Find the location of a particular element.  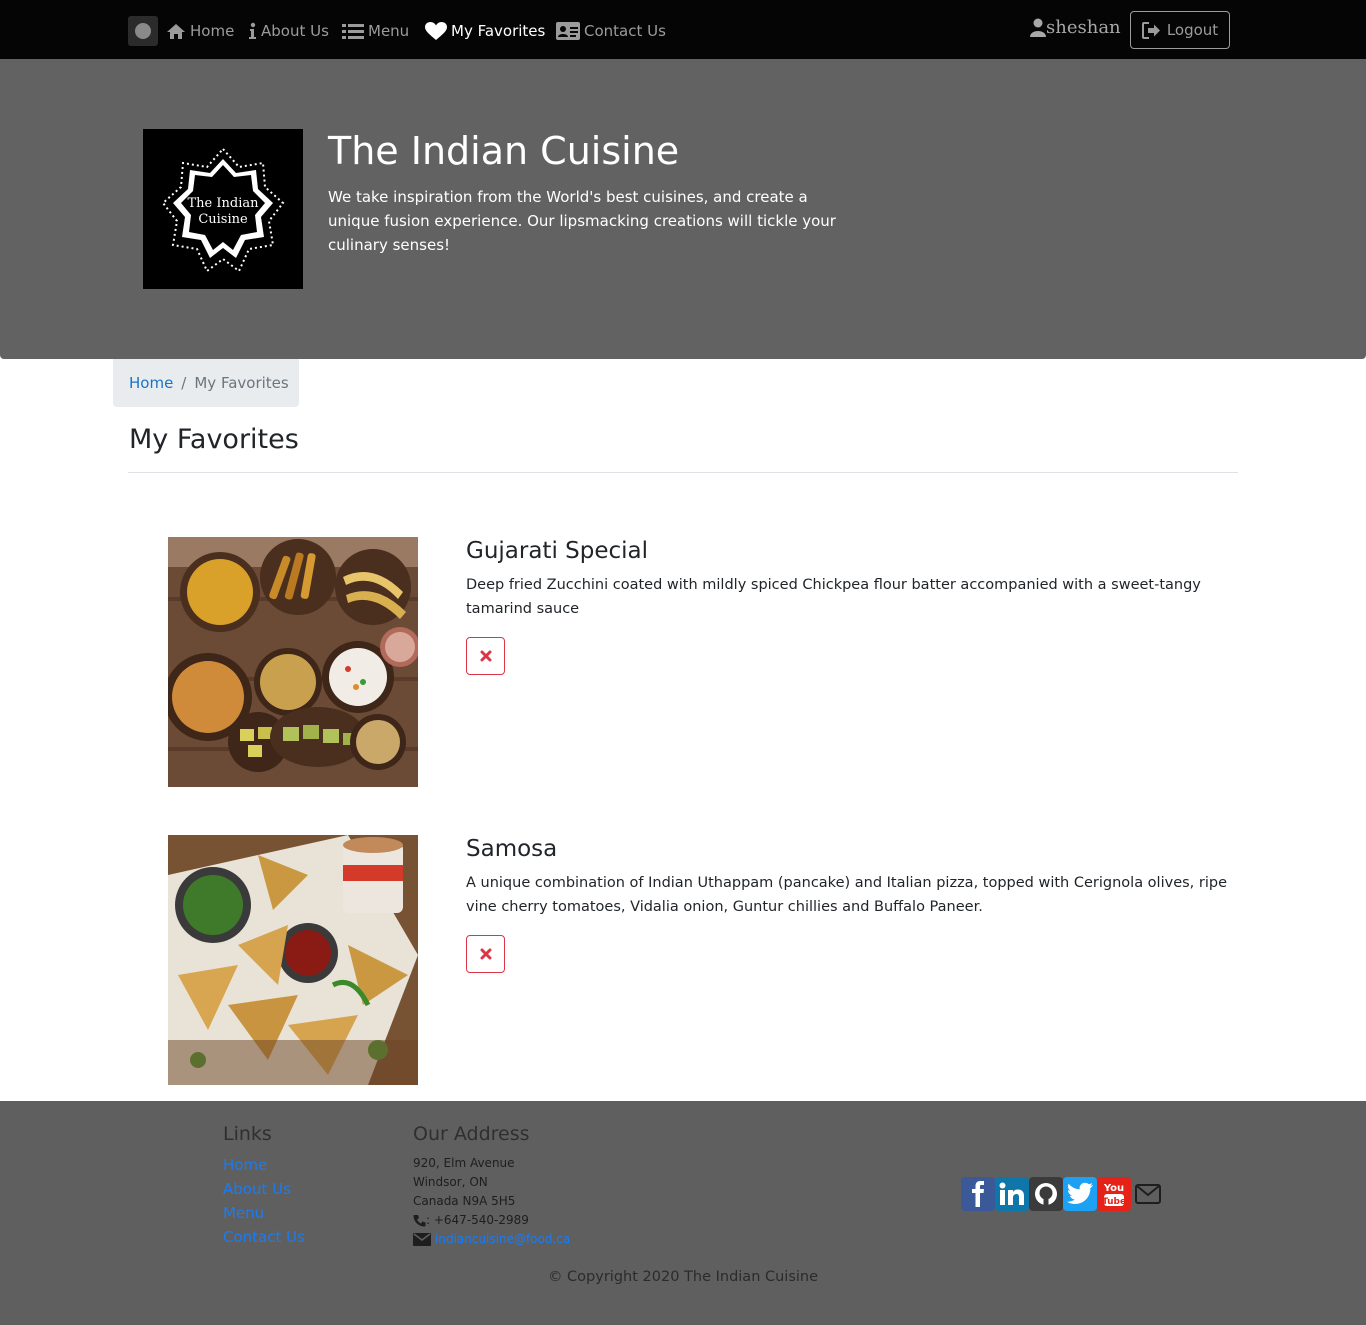

nav-item-about: About Us is located at coordinates (288, 31).